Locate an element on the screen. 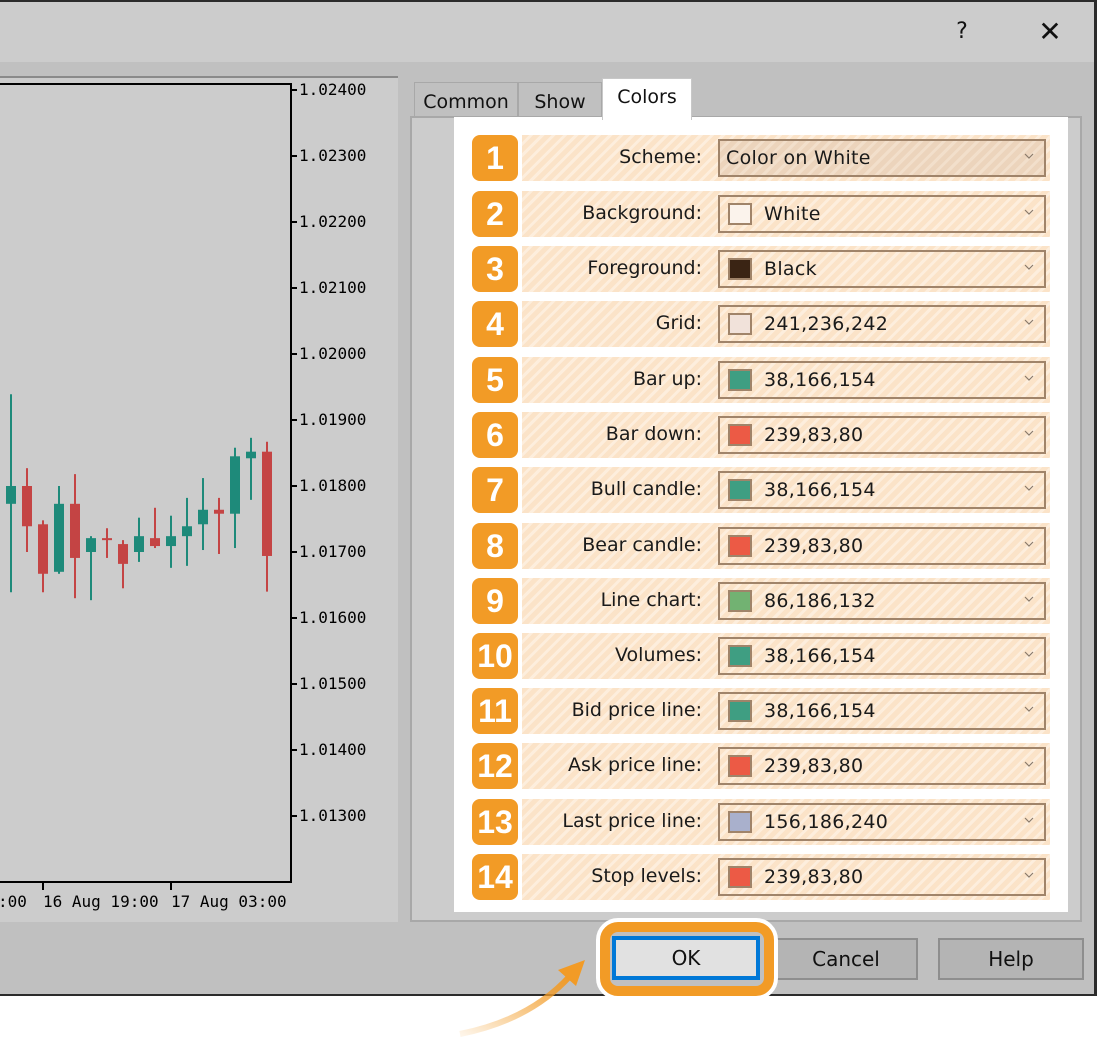 The height and width of the screenshot is (1040, 1100). dropdown-value: 241,236,242 is located at coordinates (826, 324).